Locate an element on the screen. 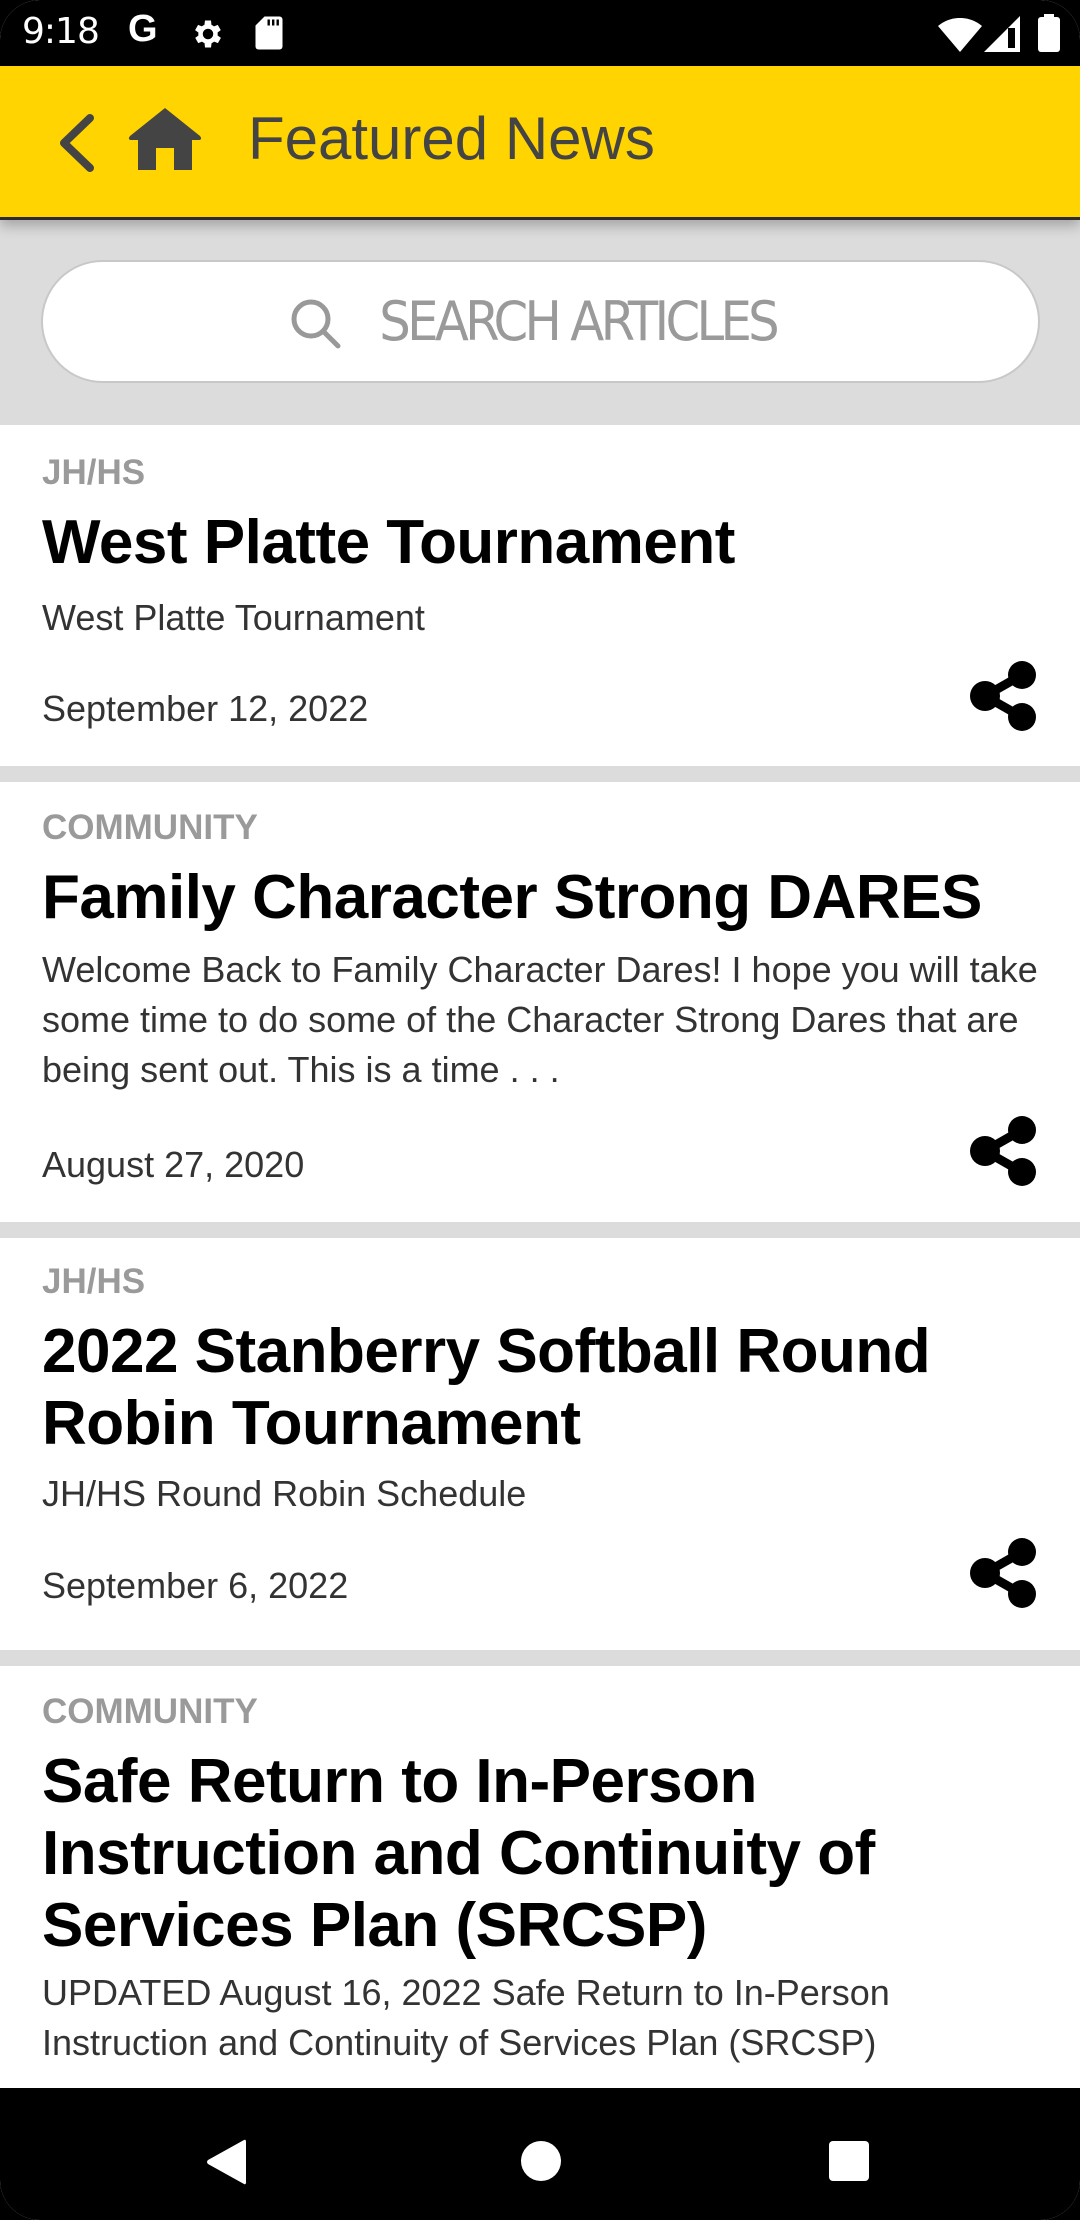 The image size is (1080, 2220). home-icon is located at coordinates (165, 139).